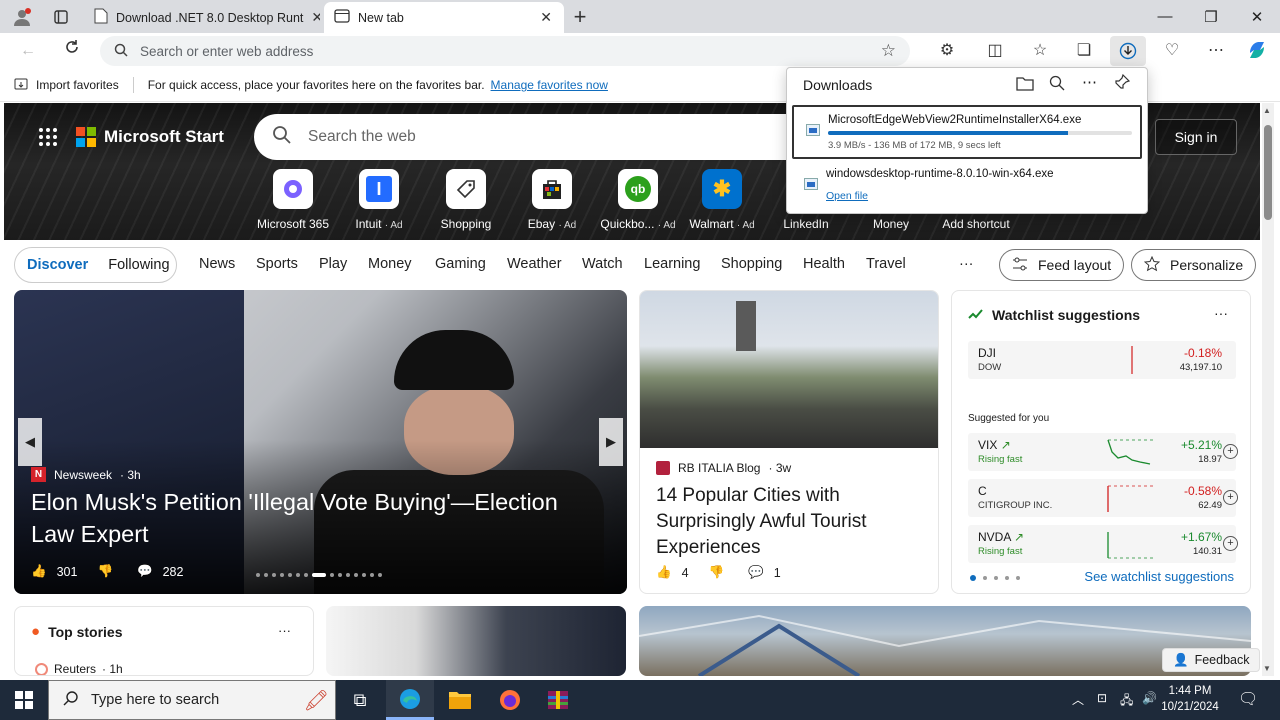 The image size is (1280, 720). Describe the element at coordinates (1128, 51) in the screenshot. I see `downloads-icon` at that location.